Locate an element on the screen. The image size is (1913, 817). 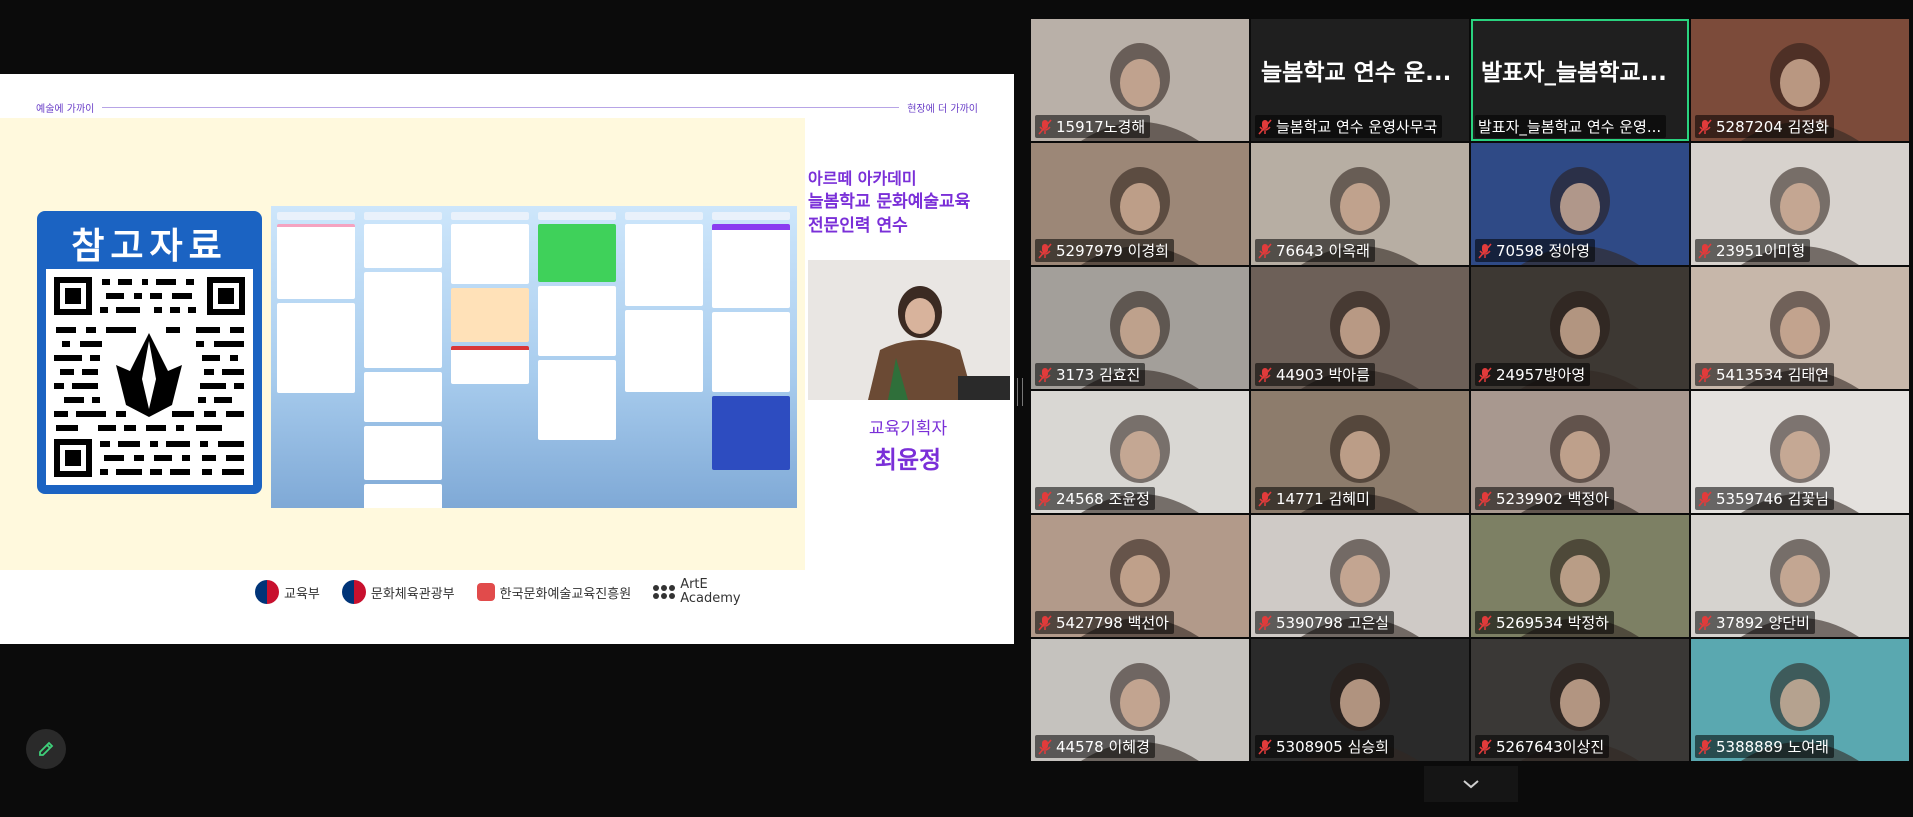
participant-name: 70598 정아영 is located at coordinates (1543, 251).